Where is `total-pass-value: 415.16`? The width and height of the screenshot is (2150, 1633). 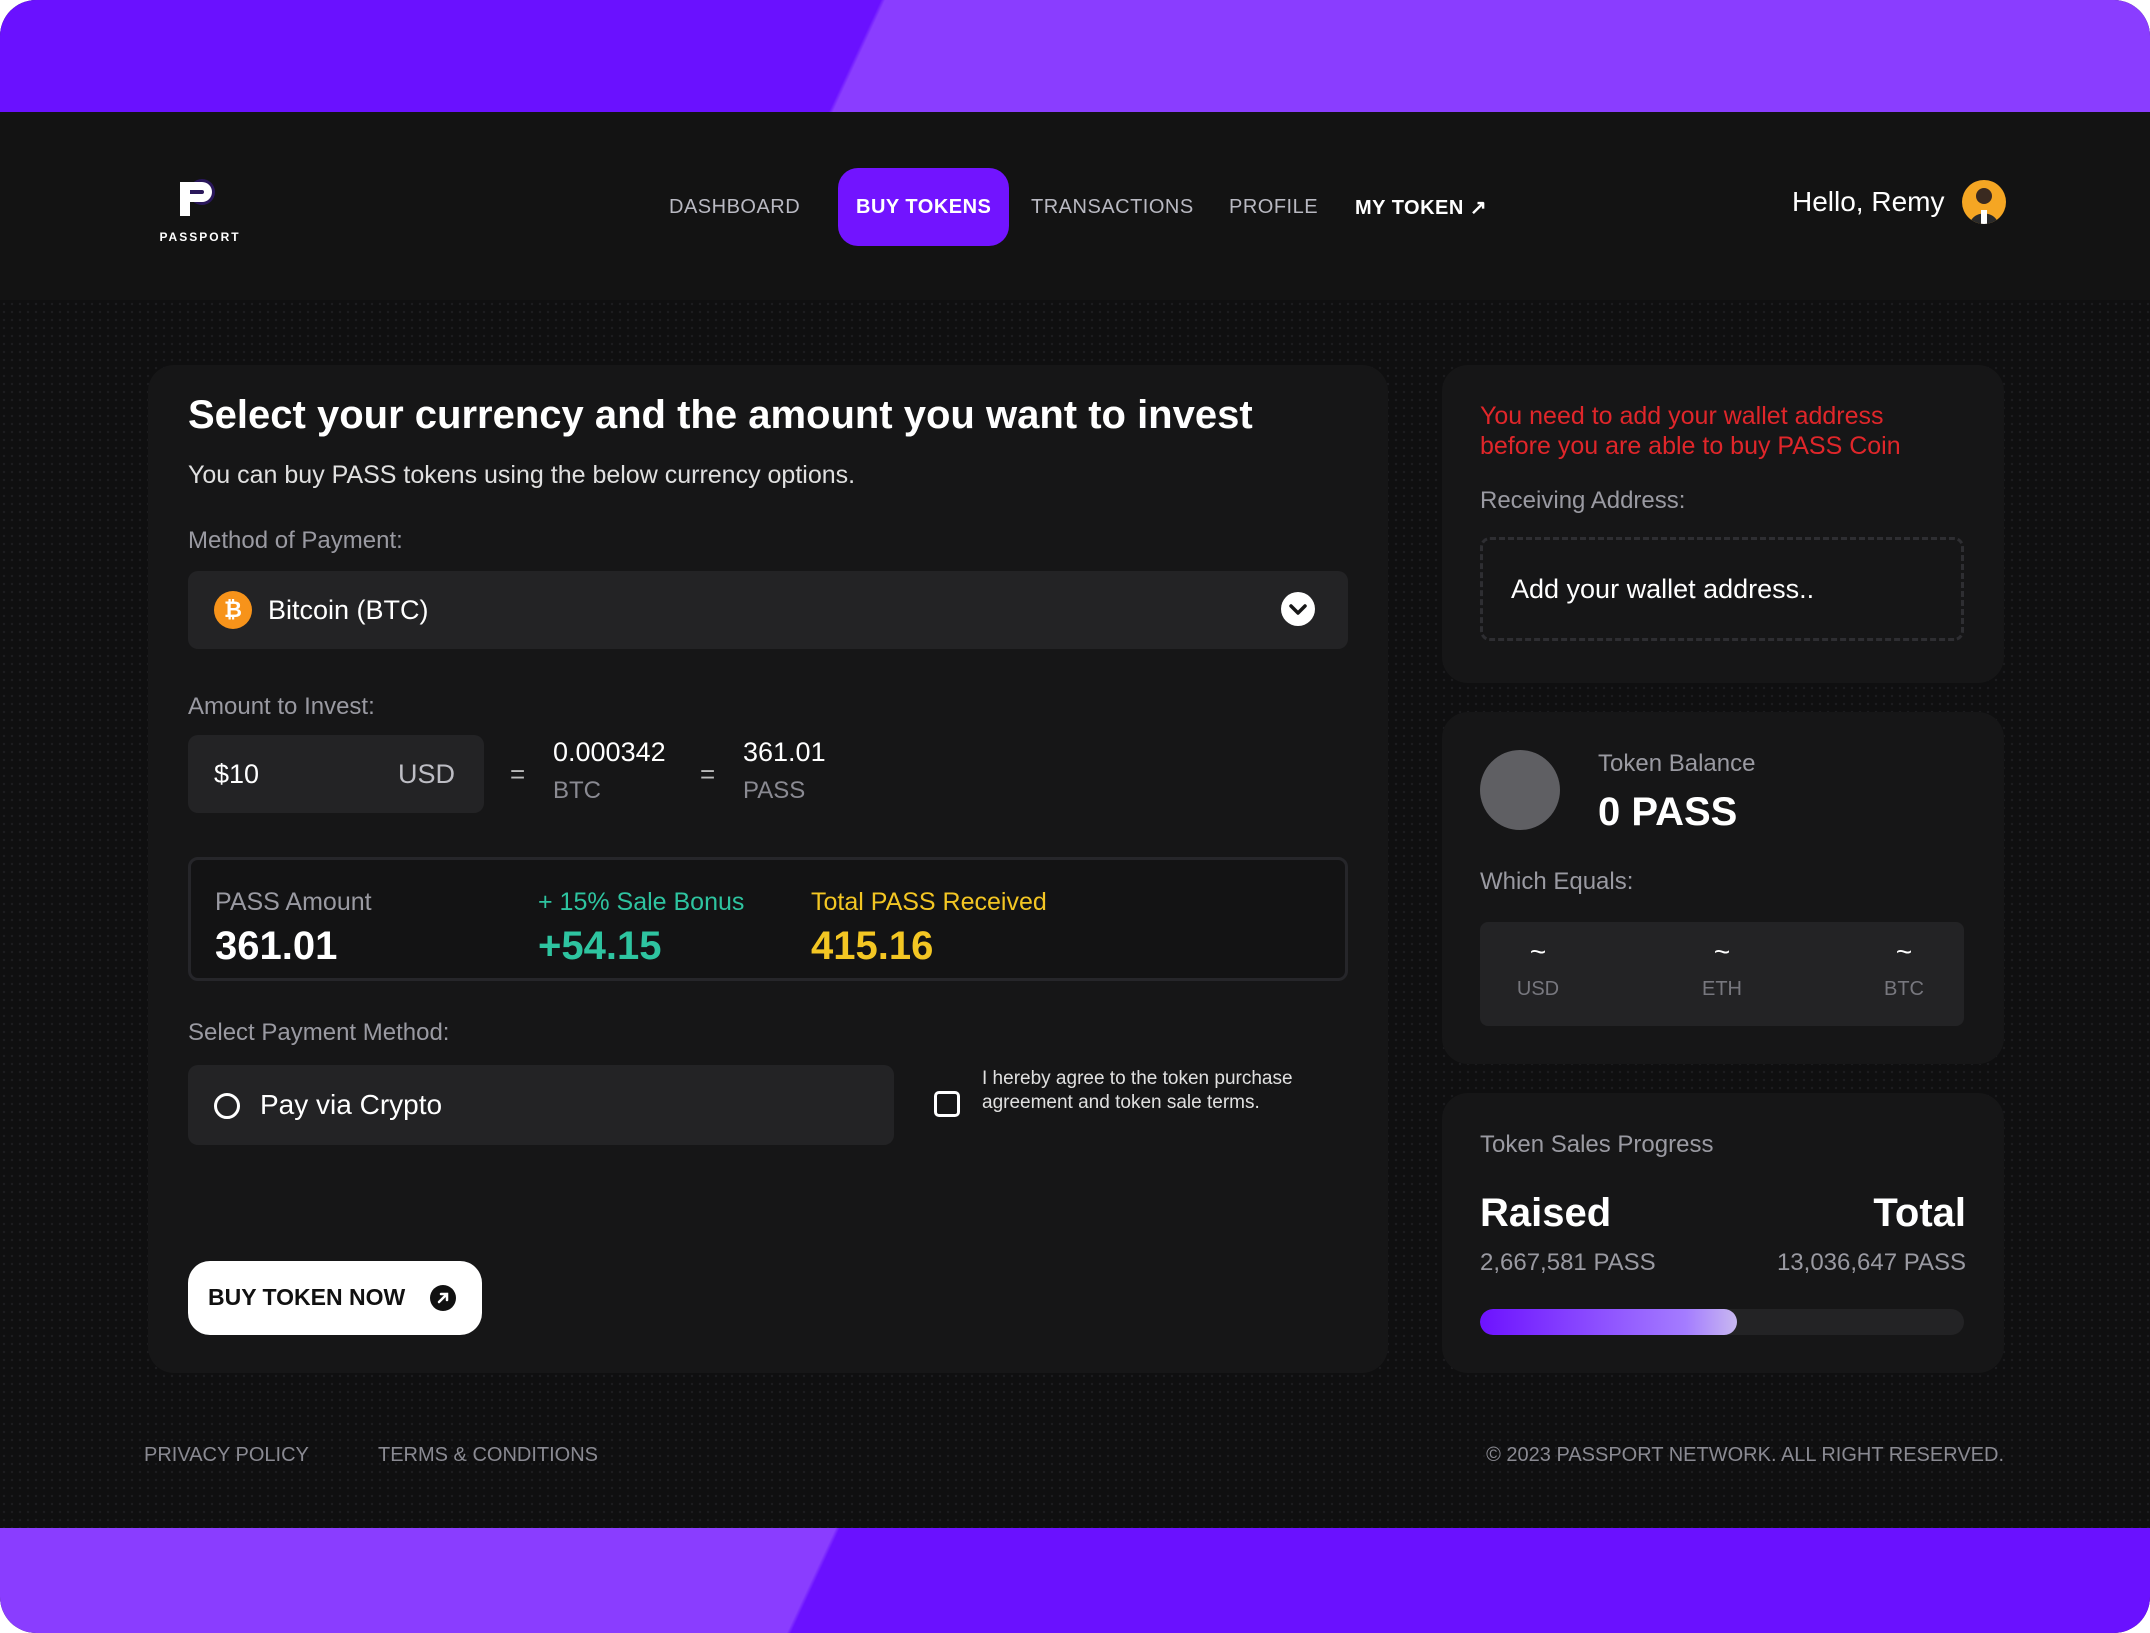 total-pass-value: 415.16 is located at coordinates (872, 946).